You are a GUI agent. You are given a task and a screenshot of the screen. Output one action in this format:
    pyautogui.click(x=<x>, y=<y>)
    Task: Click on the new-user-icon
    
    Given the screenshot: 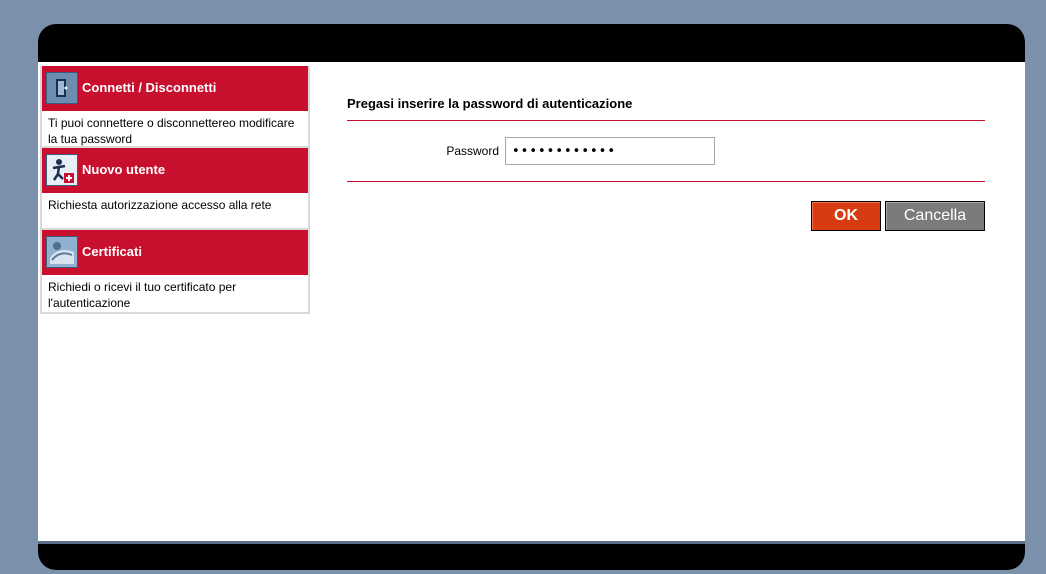 What is the action you would take?
    pyautogui.click(x=62, y=170)
    